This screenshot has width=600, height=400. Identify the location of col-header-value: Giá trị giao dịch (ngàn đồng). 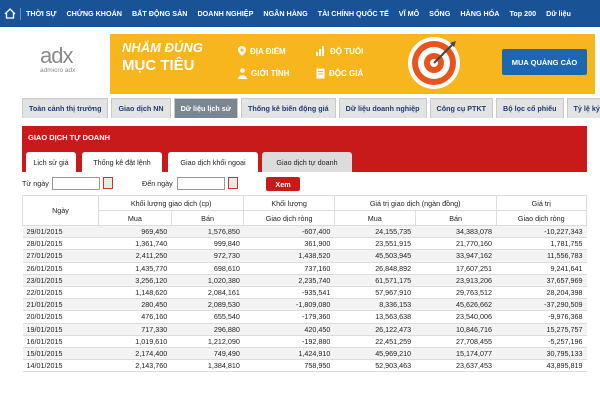
(415, 203).